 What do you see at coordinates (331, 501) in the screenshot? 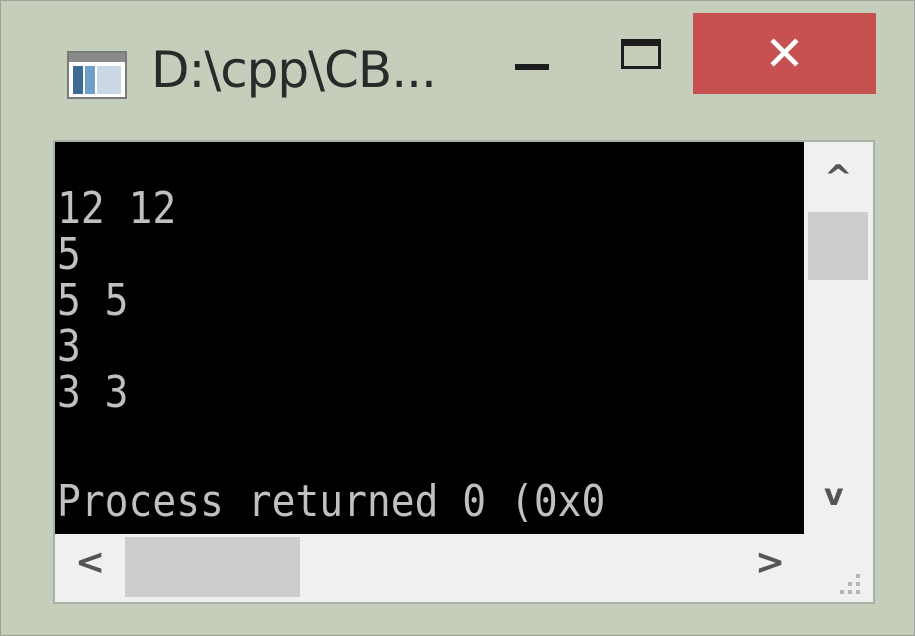
I see `console-line: Process returned 0 (0x0` at bounding box center [331, 501].